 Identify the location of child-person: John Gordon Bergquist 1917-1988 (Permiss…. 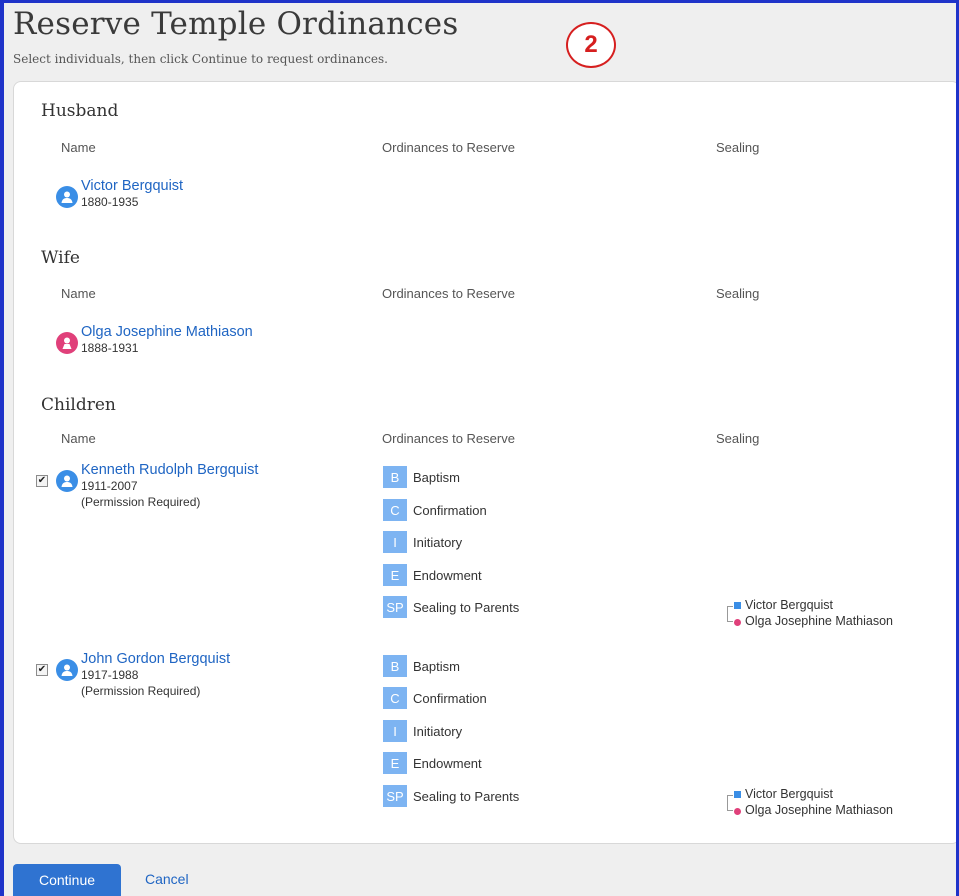
(143, 675).